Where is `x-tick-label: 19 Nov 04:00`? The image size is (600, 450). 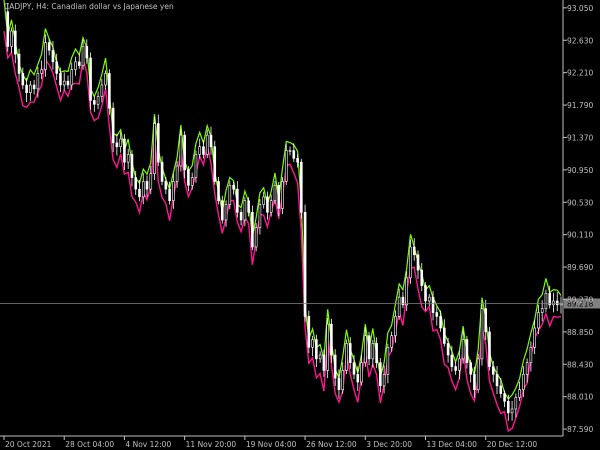
x-tick-label: 19 Nov 04:00 is located at coordinates (271, 444).